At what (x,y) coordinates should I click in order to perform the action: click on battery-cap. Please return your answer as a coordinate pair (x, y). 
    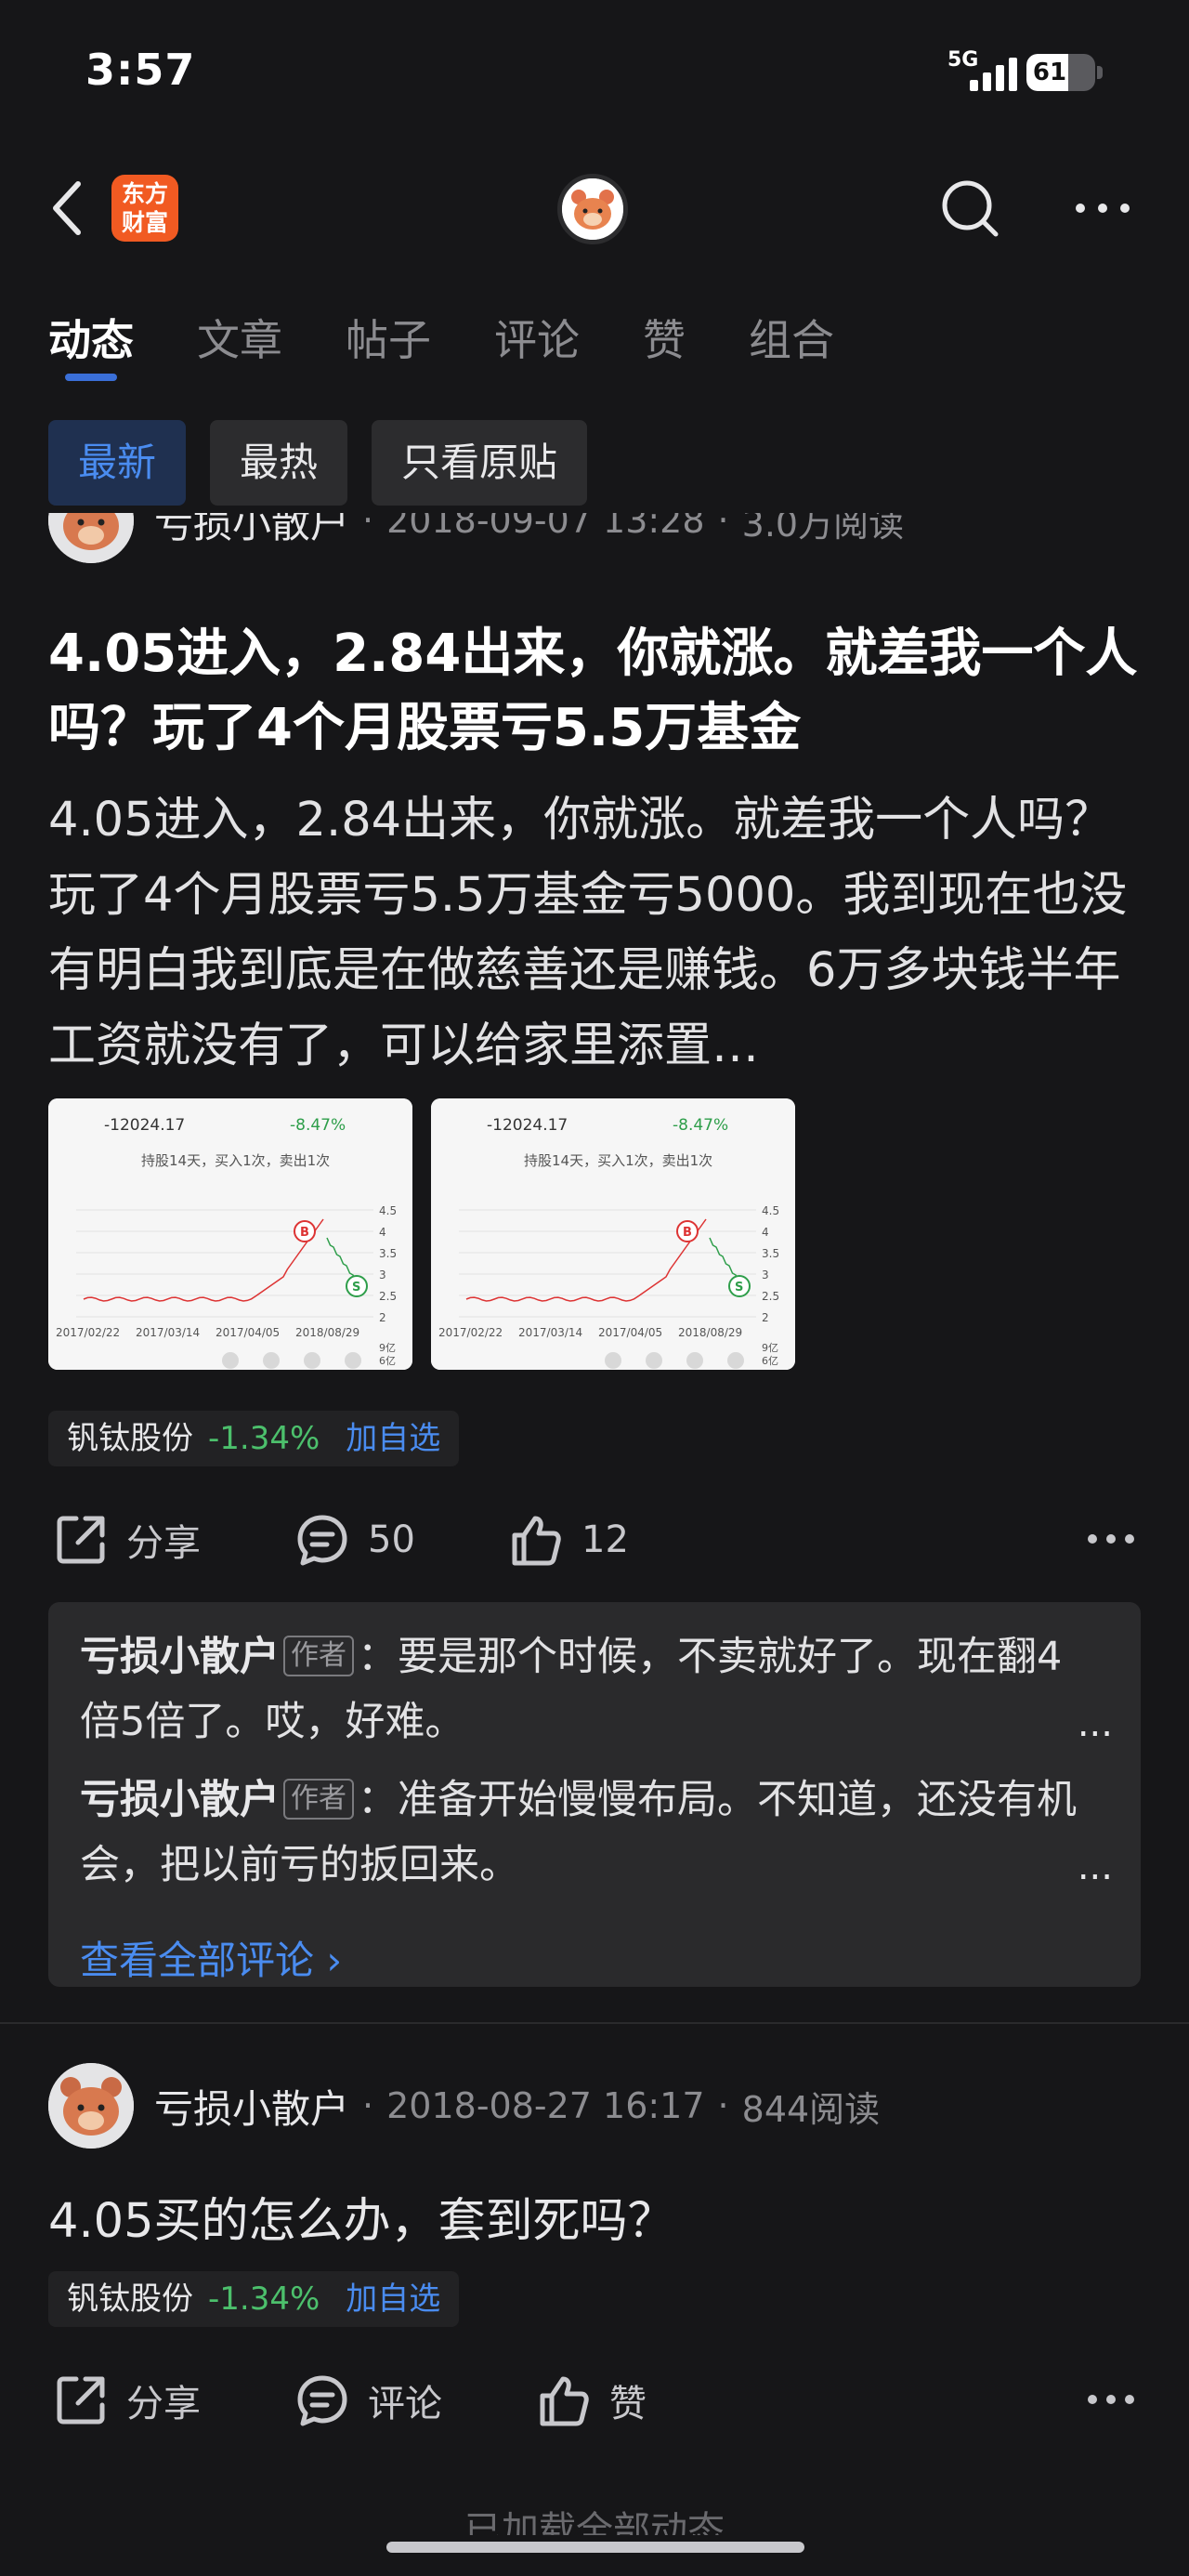
    Looking at the image, I should click on (1100, 72).